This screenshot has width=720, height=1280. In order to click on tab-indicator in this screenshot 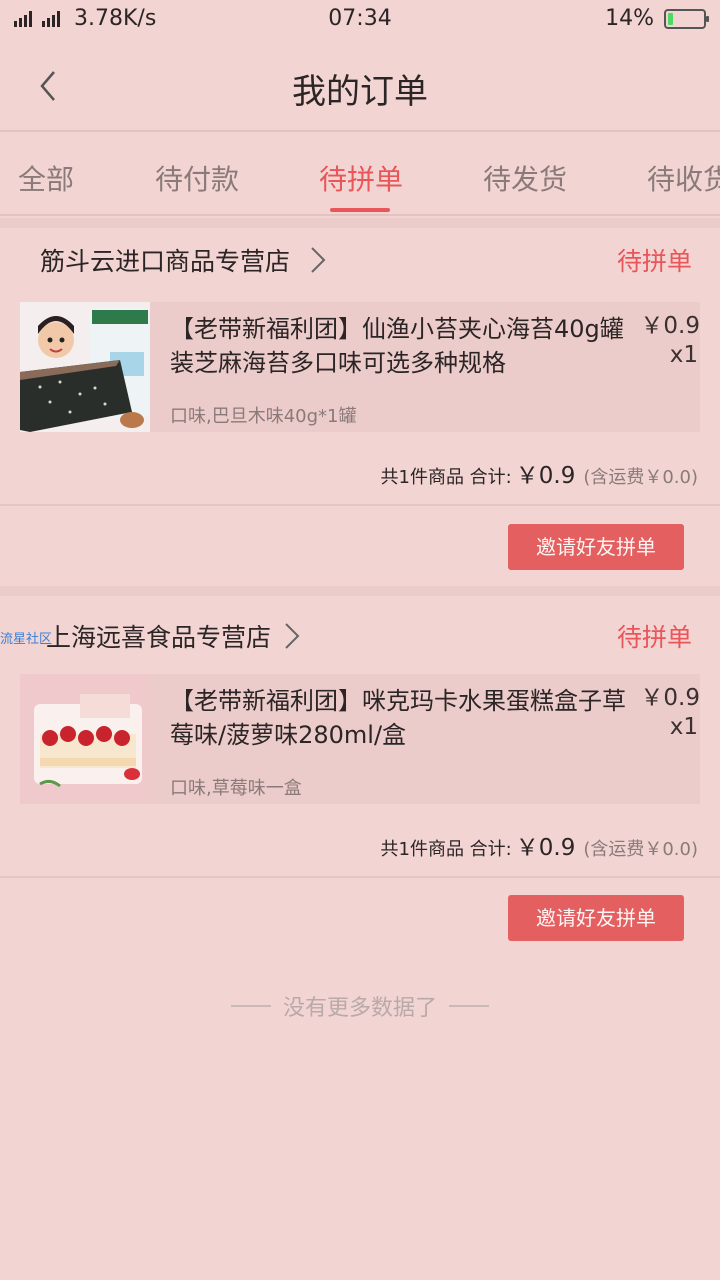, I will do `click(360, 210)`.